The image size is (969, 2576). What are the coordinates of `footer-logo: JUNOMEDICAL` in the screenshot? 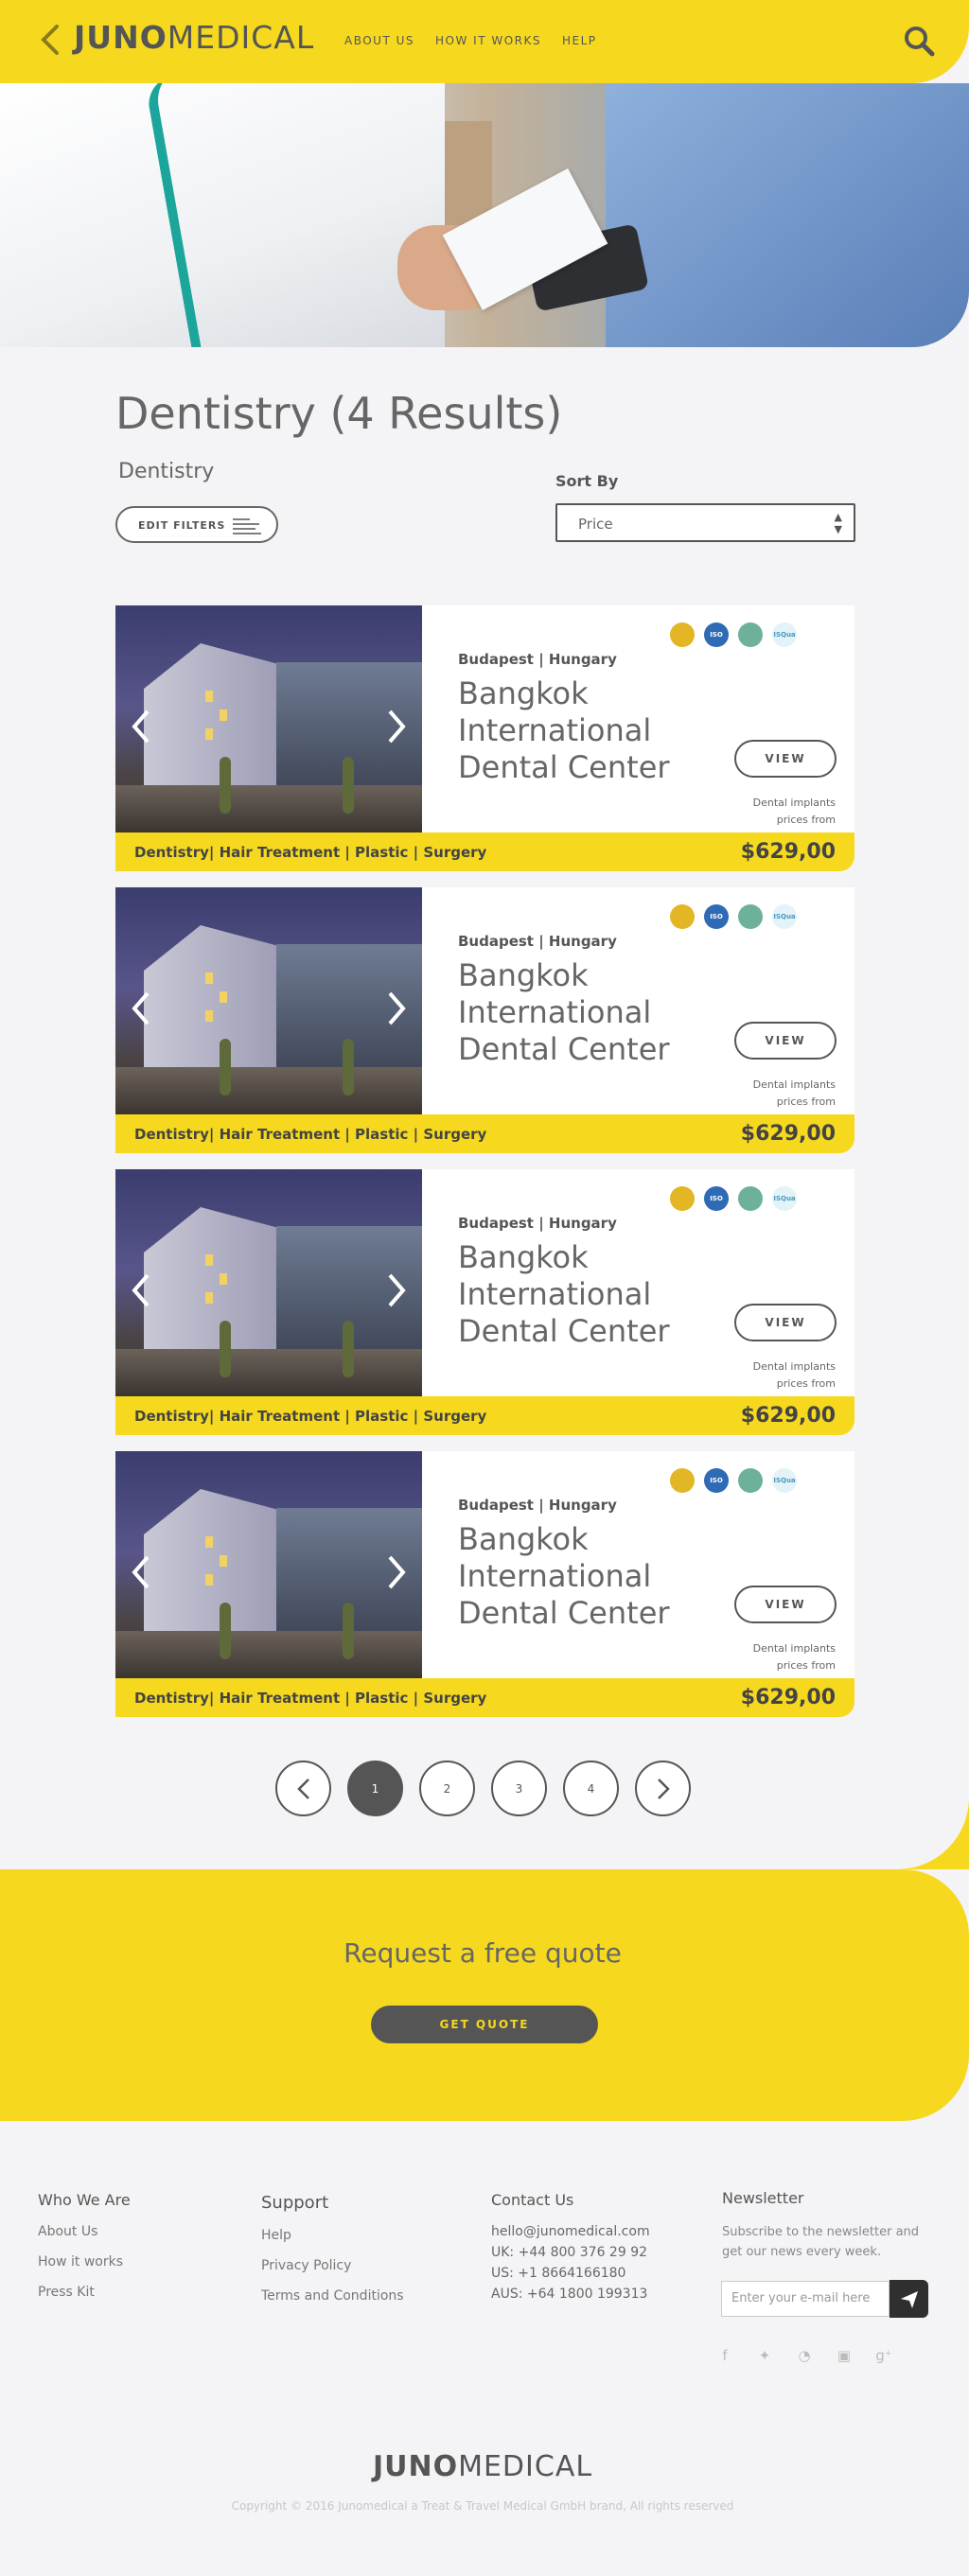 It's located at (482, 2467).